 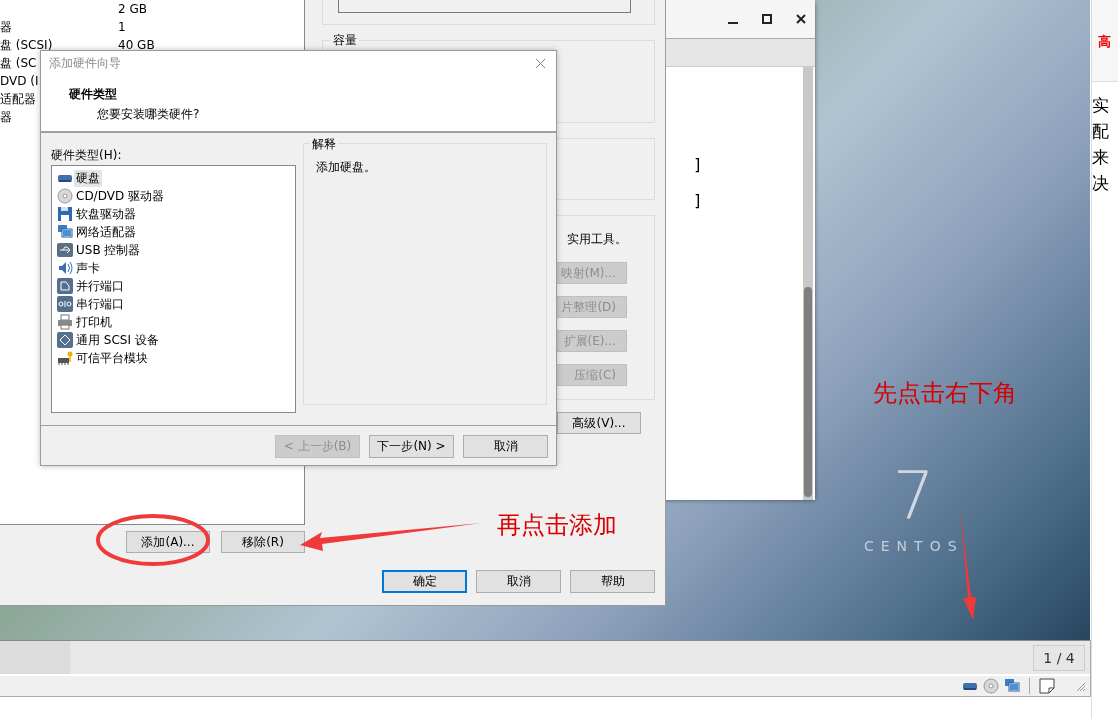 I want to click on device-summary: 1, so click(x=122, y=27).